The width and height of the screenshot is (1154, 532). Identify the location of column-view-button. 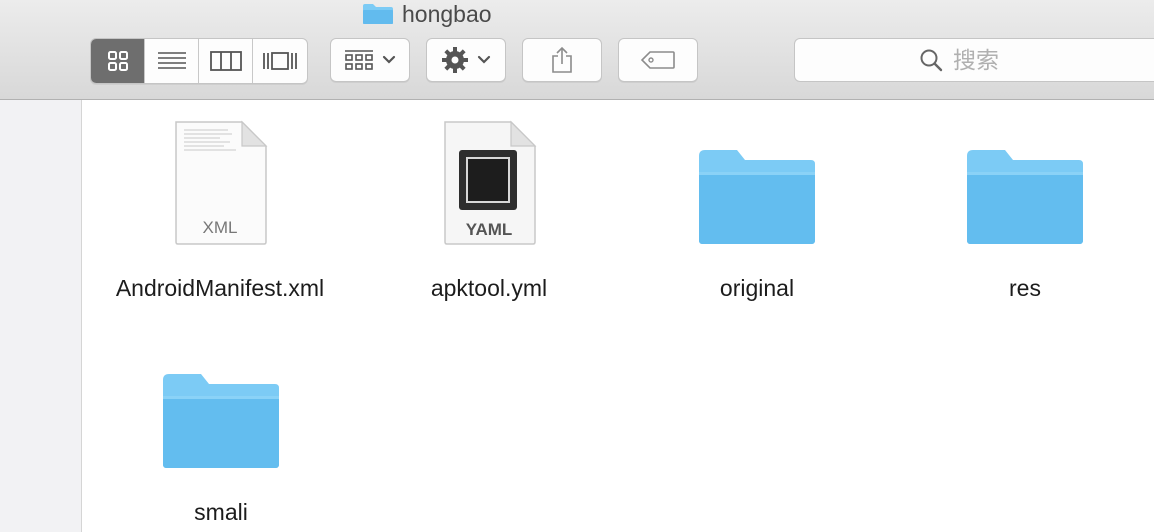
(226, 61).